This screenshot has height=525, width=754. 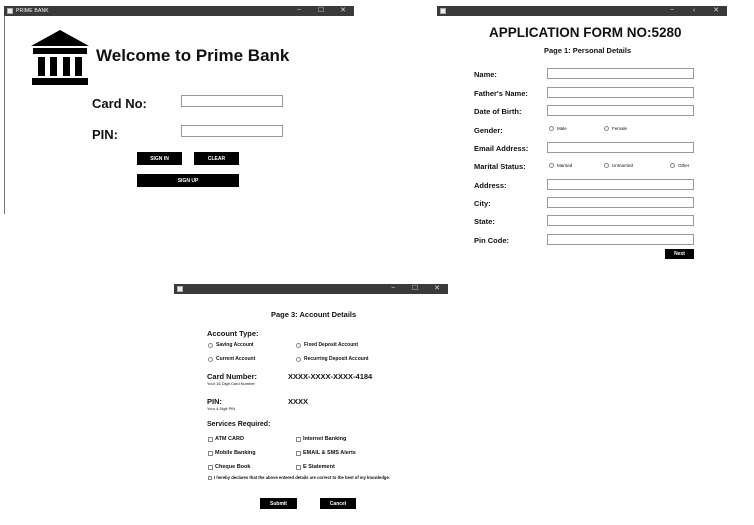 I want to click on gender-label: Gender:, so click(x=488, y=130).